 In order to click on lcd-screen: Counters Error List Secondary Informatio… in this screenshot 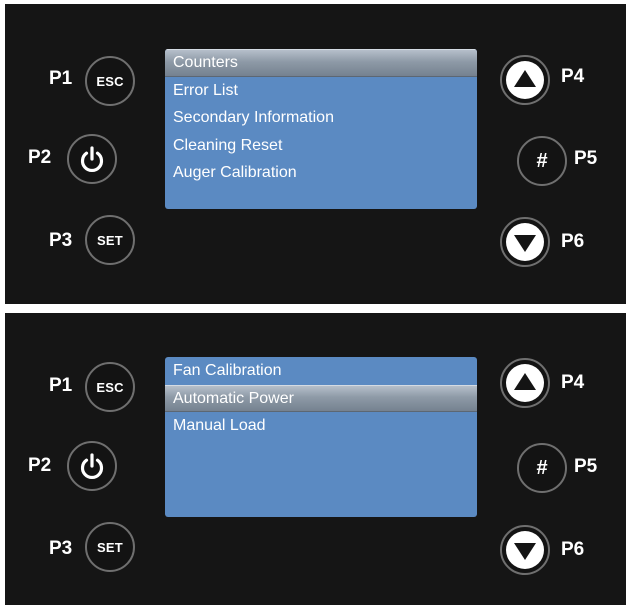, I will do `click(321, 129)`.